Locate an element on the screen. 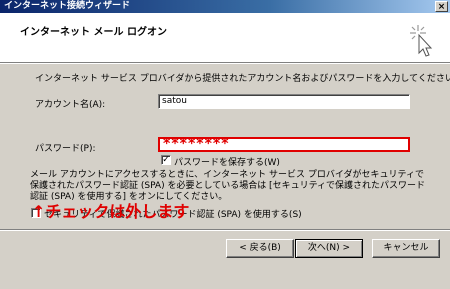 This screenshot has height=289, width=450. account-input: satou is located at coordinates (284, 101).